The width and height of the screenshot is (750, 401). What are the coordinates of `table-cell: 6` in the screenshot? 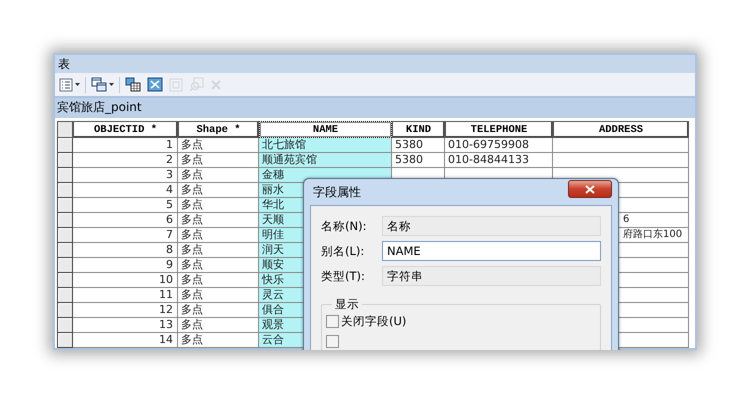 It's located at (125, 220).